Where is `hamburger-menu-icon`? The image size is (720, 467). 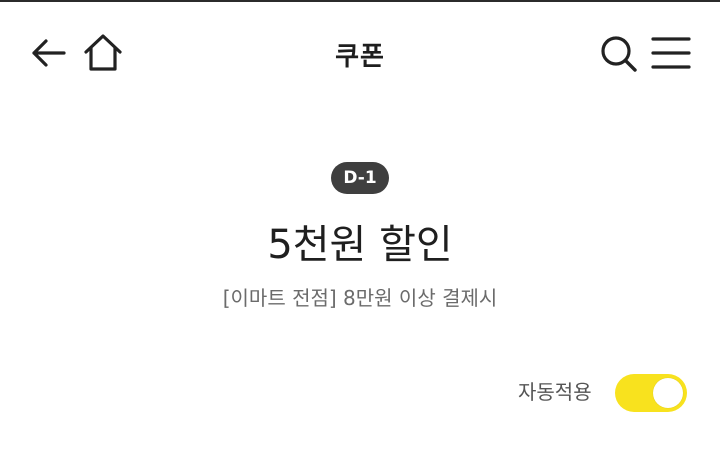
hamburger-menu-icon is located at coordinates (671, 53).